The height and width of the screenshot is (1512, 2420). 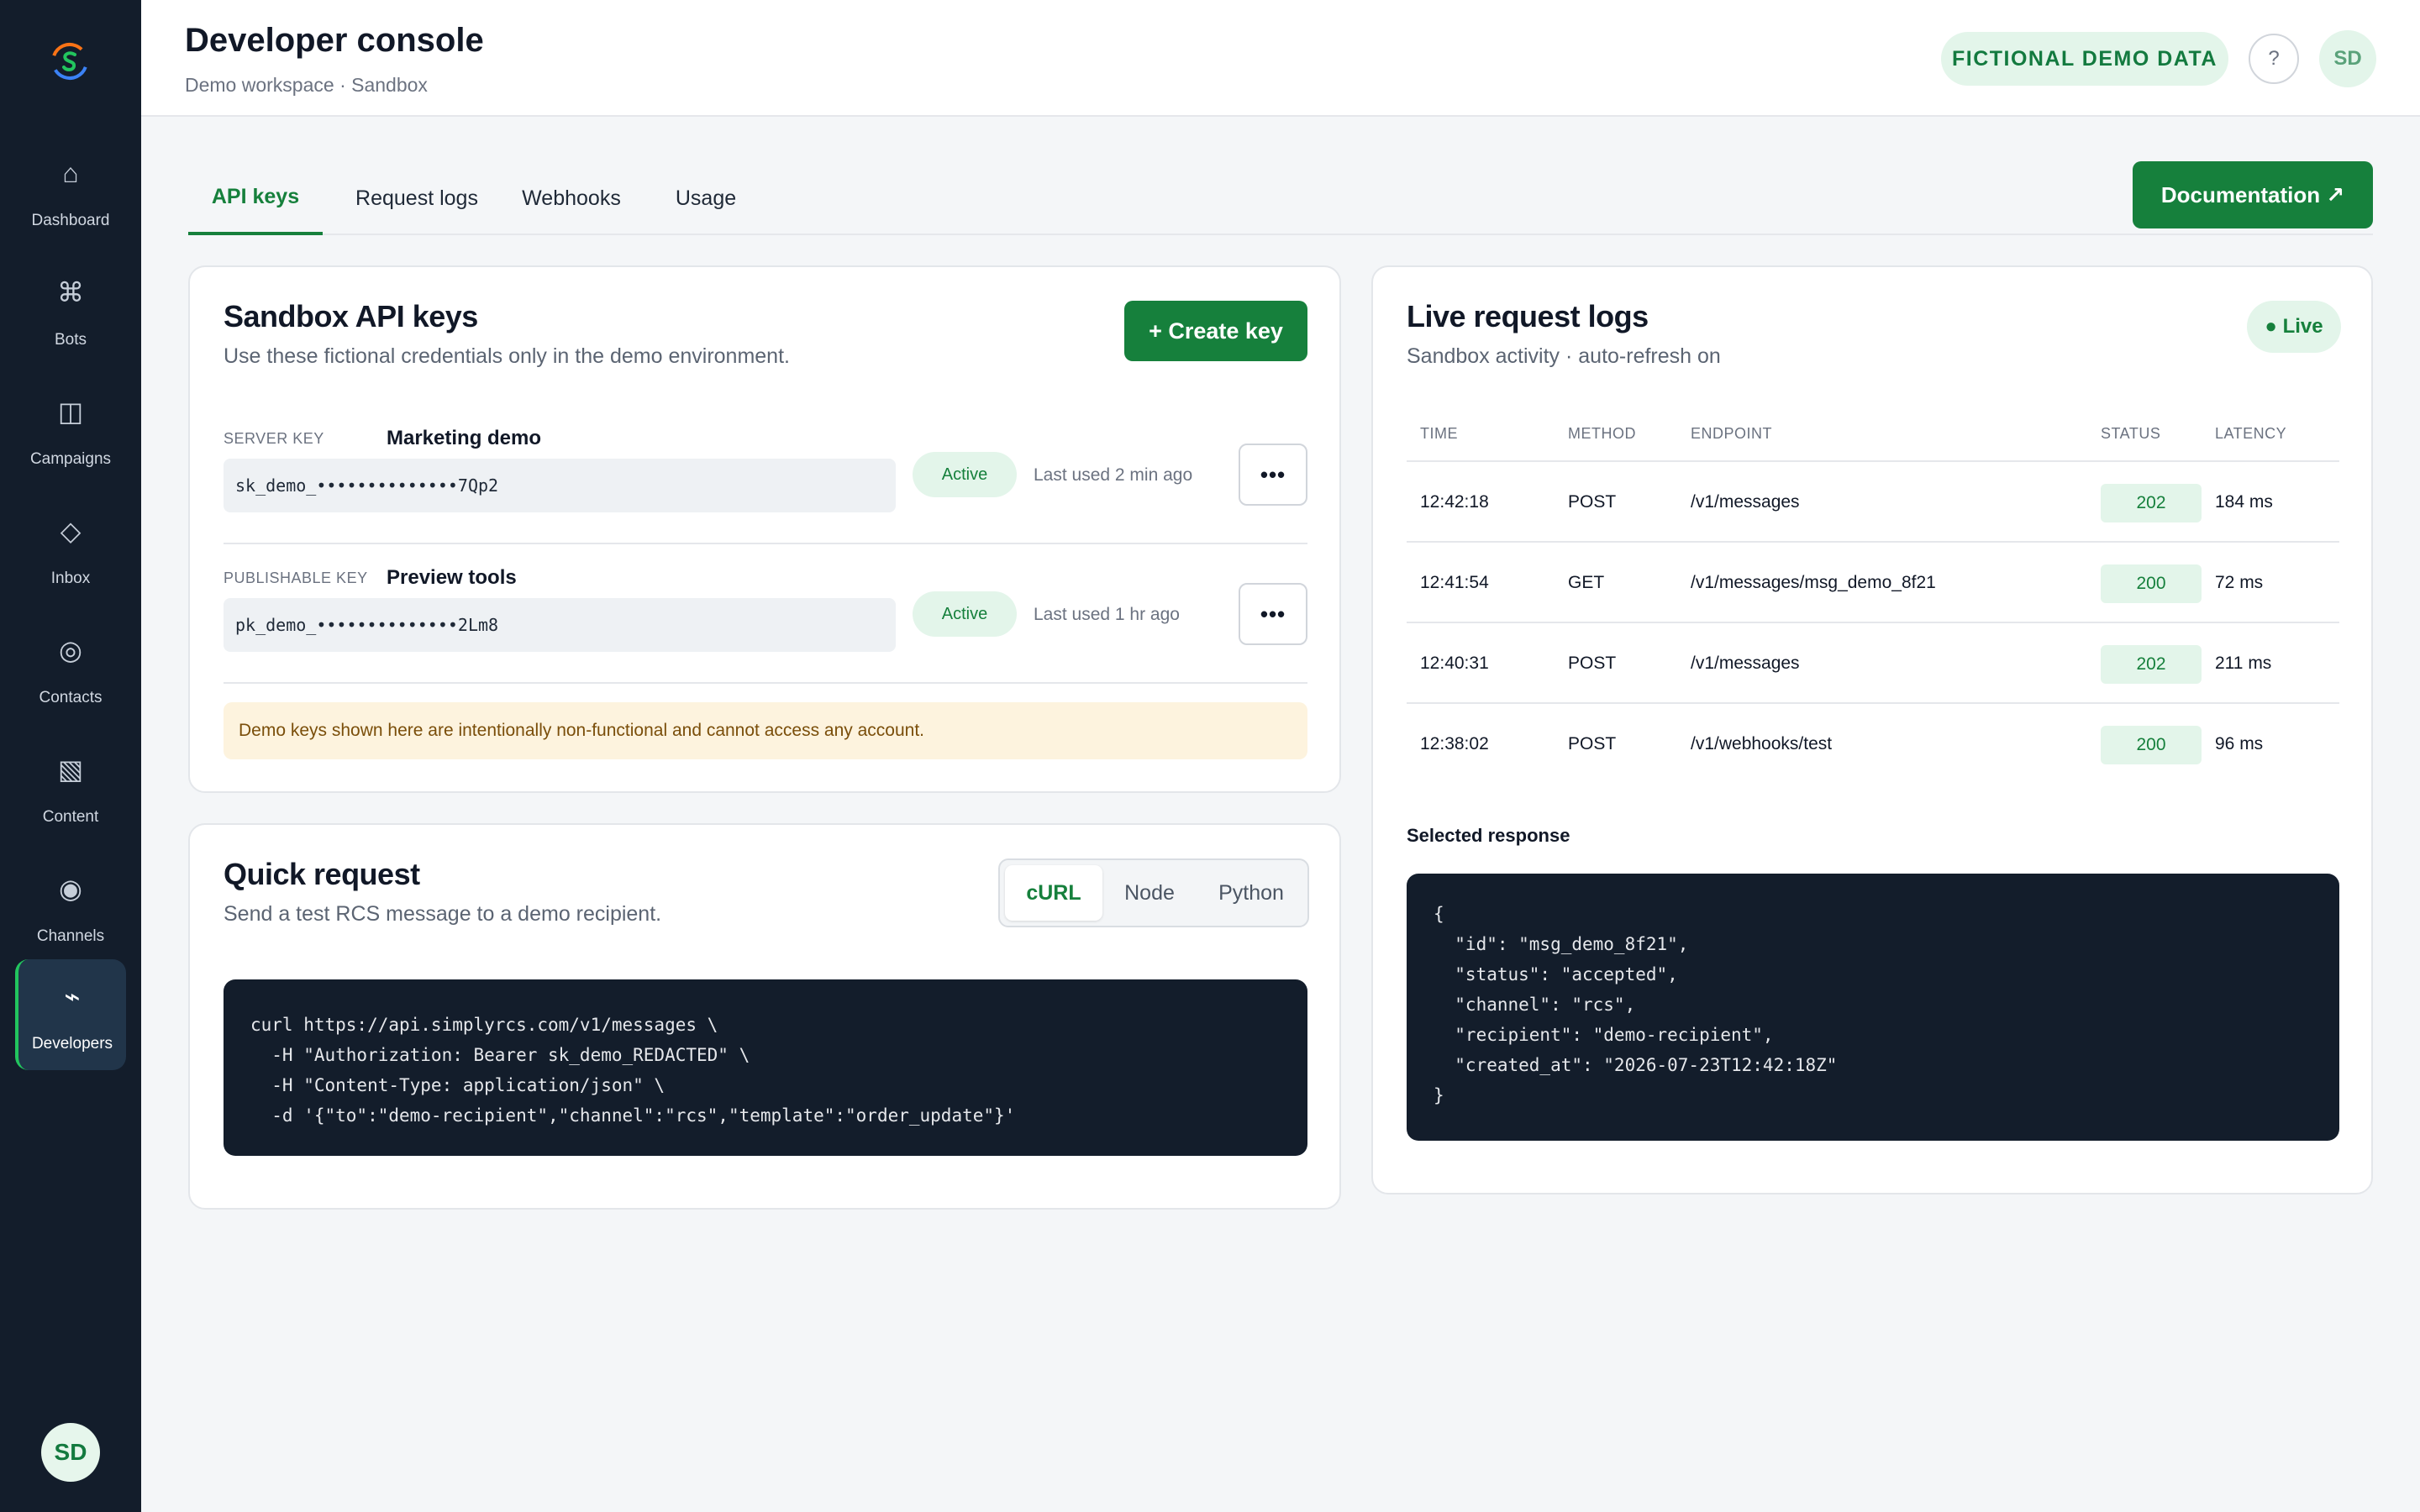 I want to click on sidebar-item-label: Inbox, so click(x=70, y=578).